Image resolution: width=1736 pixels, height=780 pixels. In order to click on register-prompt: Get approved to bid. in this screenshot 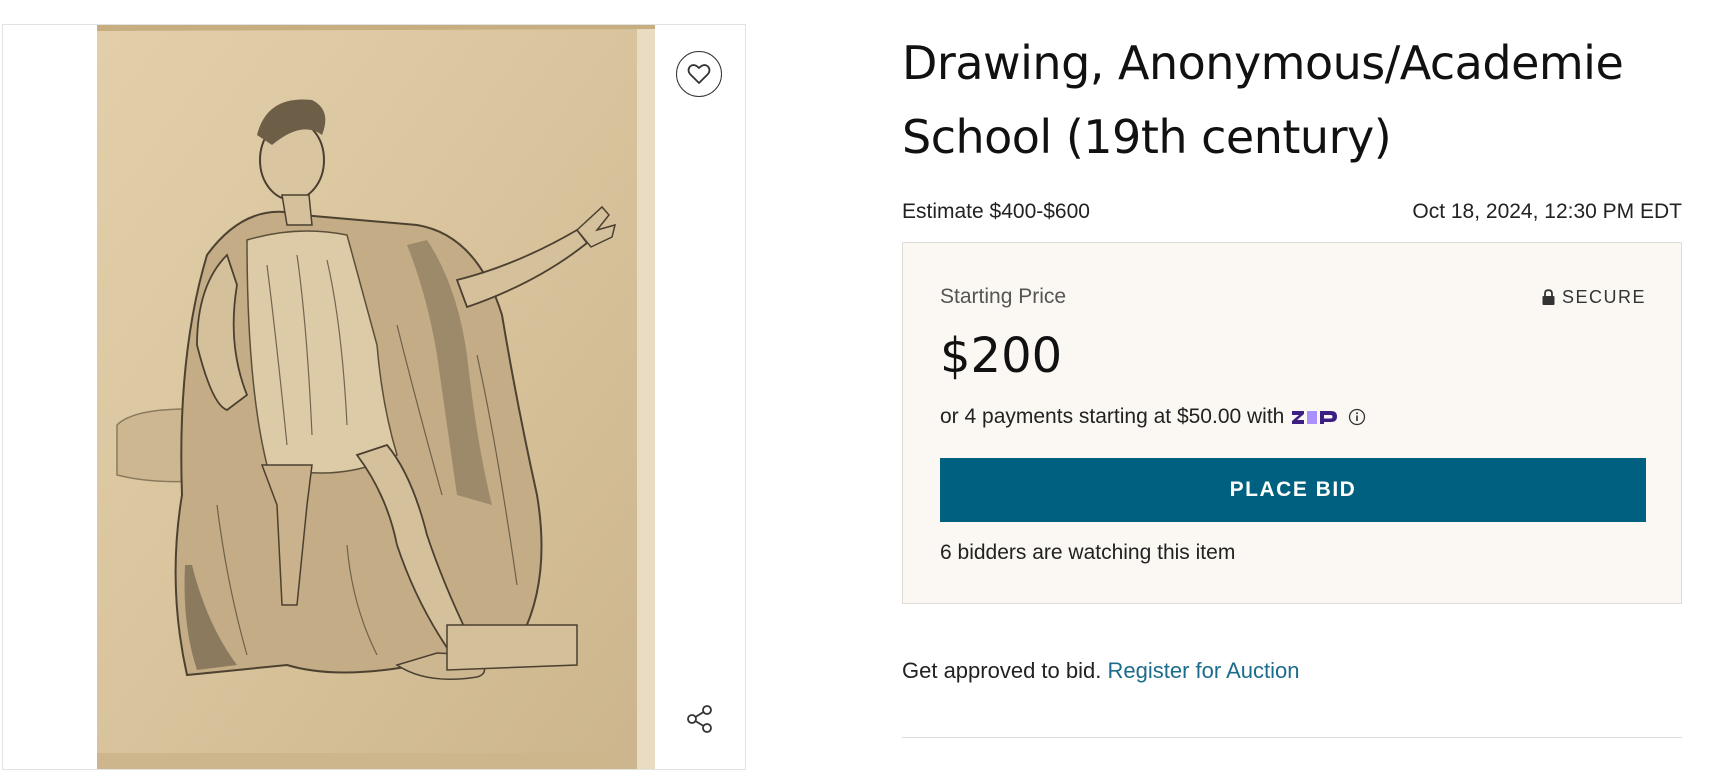, I will do `click(1002, 670)`.